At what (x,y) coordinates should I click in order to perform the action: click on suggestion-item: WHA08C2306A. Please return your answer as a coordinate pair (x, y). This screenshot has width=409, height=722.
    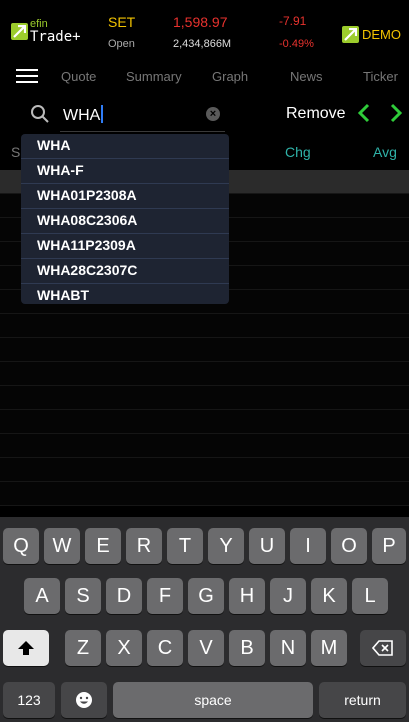
    Looking at the image, I should click on (125, 221).